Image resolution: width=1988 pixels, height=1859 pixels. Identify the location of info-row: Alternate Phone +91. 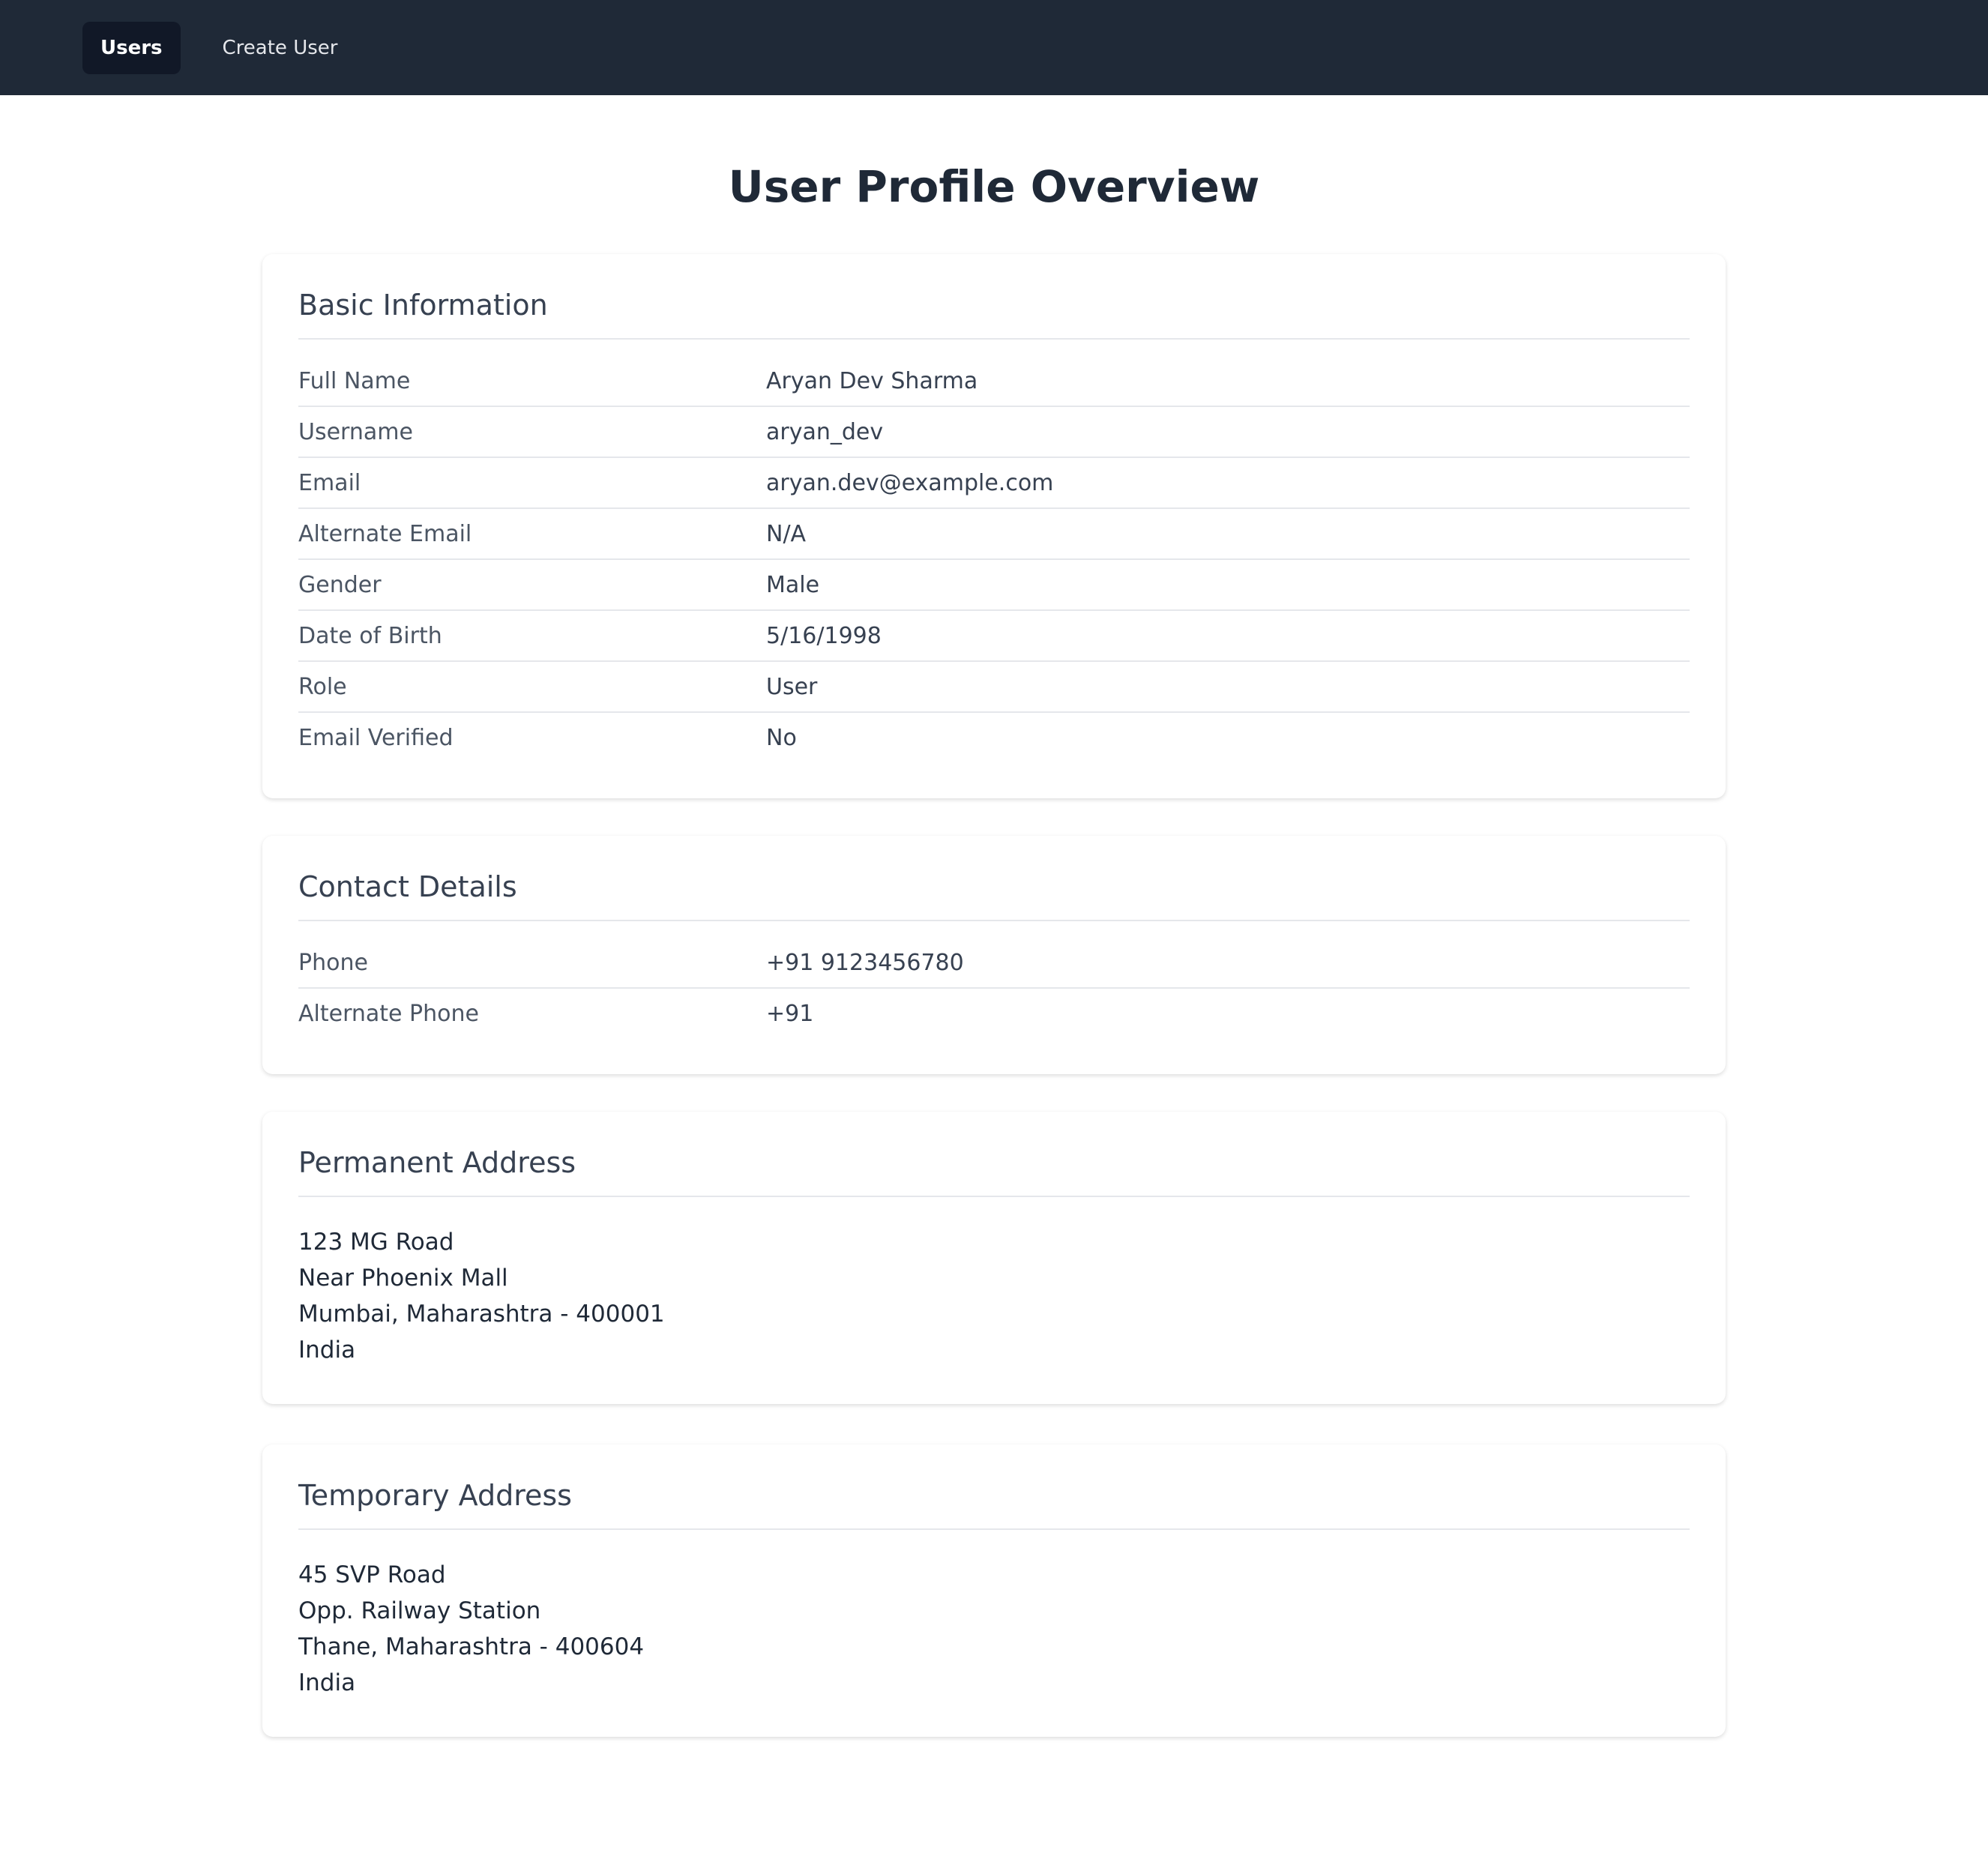
(994, 1014).